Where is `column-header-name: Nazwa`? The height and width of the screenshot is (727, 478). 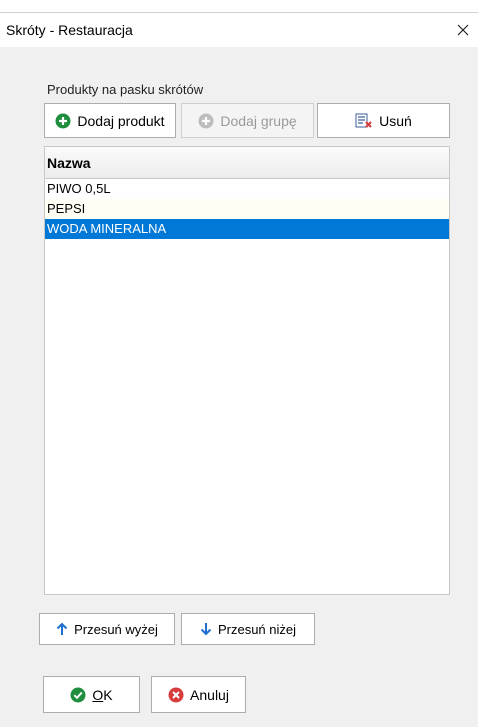
column-header-name: Nazwa is located at coordinates (247, 163).